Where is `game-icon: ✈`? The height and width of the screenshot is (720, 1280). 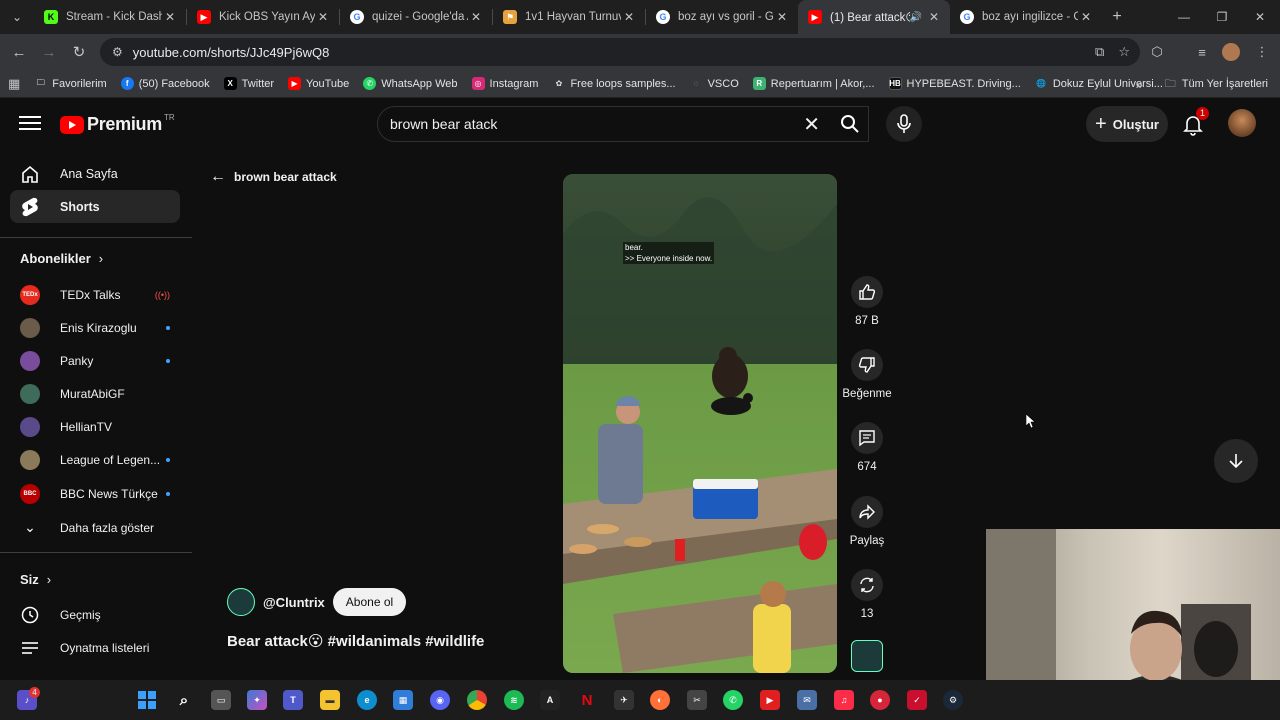 game-icon: ✈ is located at coordinates (624, 700).